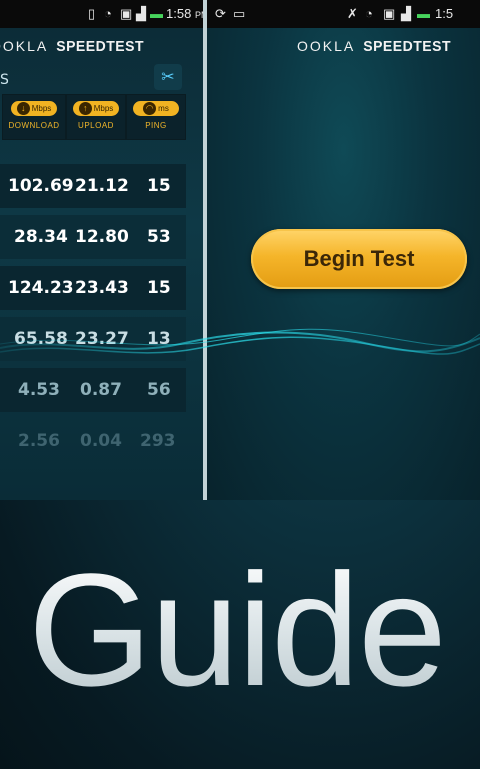 This screenshot has height=769, width=480. I want to click on download-value: 2.56, so click(39, 441).